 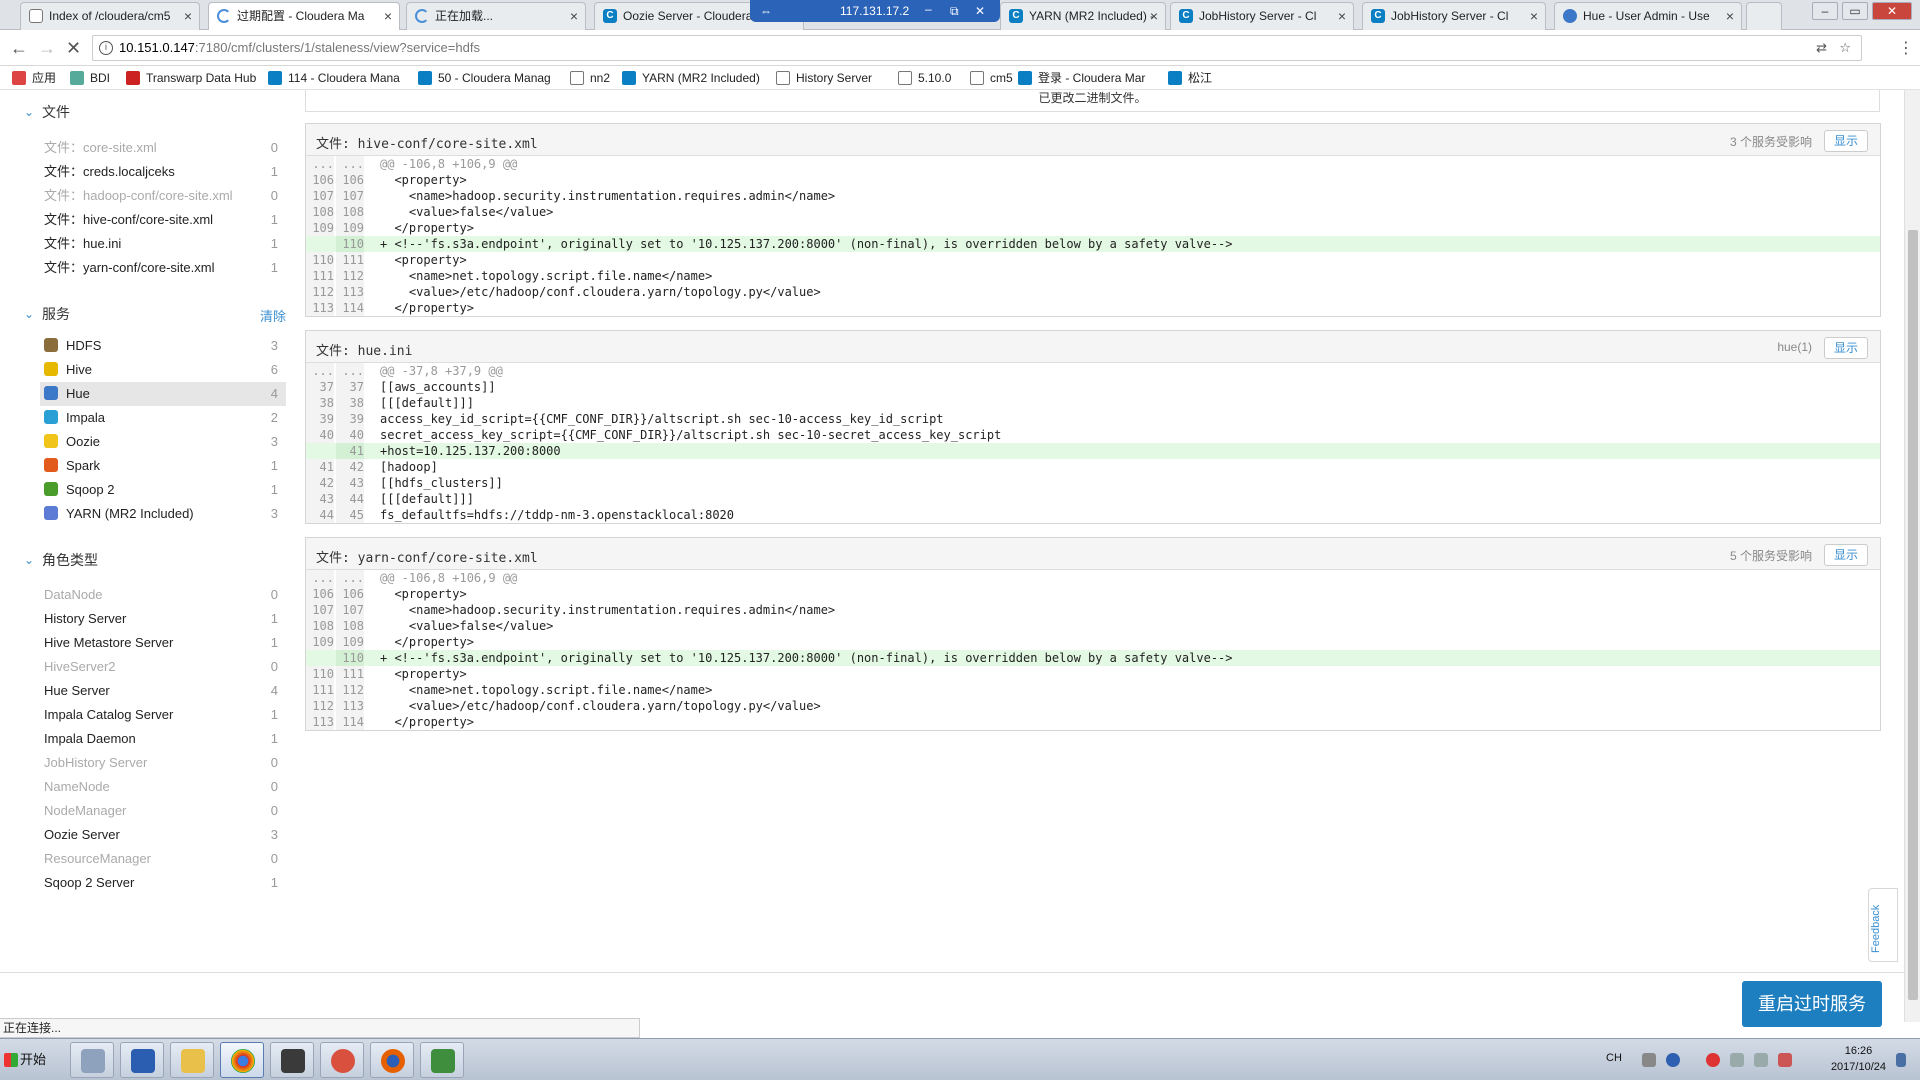 I want to click on taskbar-explorer, so click(x=192, y=1060).